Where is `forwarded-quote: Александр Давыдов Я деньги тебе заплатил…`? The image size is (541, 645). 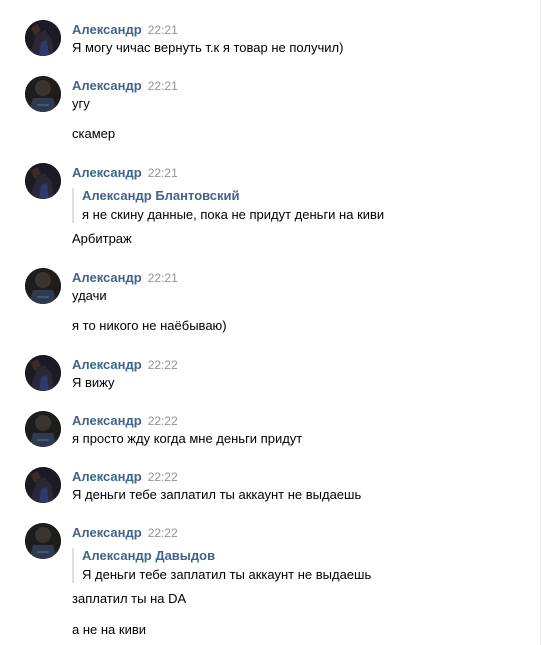
forwarded-quote: Александр Давыдов Я деньги тебе заплатил… is located at coordinates (292, 565).